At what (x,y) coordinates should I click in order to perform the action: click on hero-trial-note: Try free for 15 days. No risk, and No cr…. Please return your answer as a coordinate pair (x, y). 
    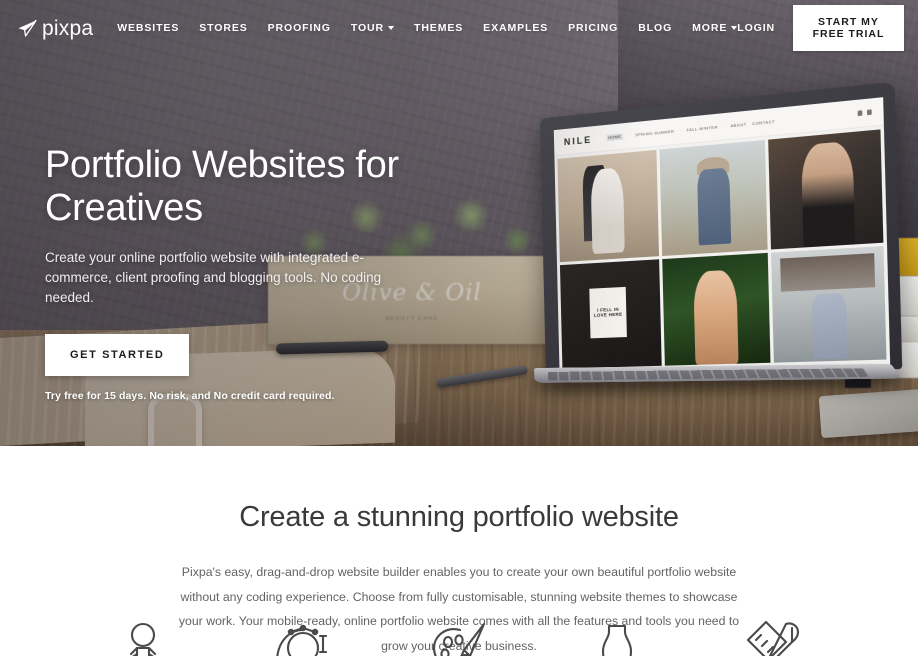
    Looking at the image, I should click on (190, 396).